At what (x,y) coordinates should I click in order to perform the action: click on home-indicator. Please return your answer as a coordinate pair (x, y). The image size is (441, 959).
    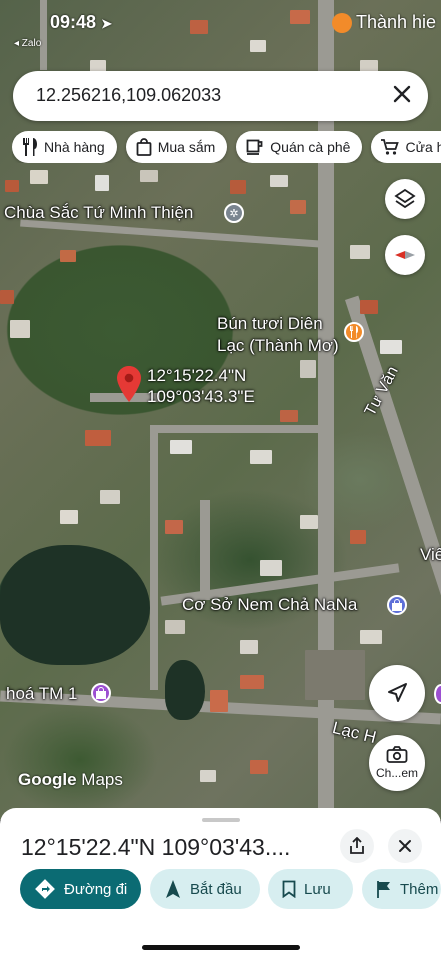
    Looking at the image, I should click on (221, 947).